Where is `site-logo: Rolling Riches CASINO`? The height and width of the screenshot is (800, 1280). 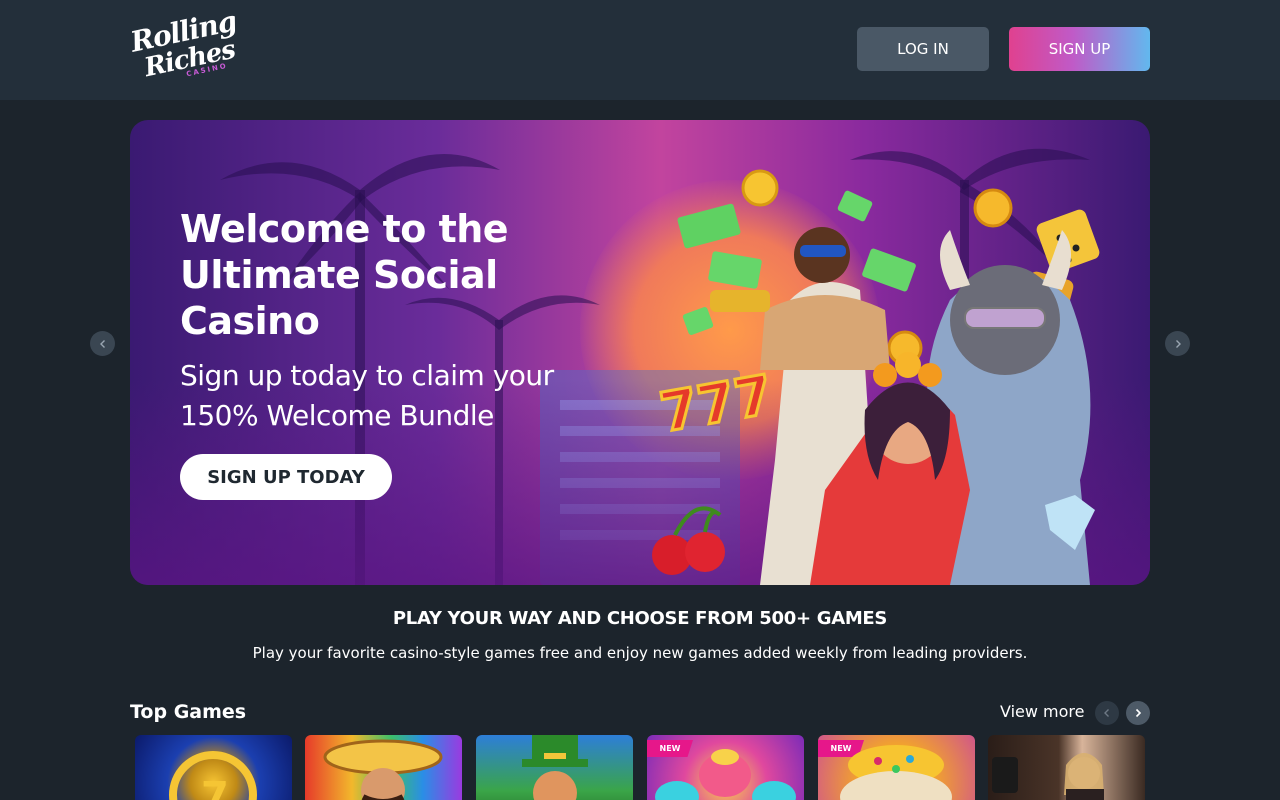
site-logo: Rolling Riches CASINO is located at coordinates (188, 45).